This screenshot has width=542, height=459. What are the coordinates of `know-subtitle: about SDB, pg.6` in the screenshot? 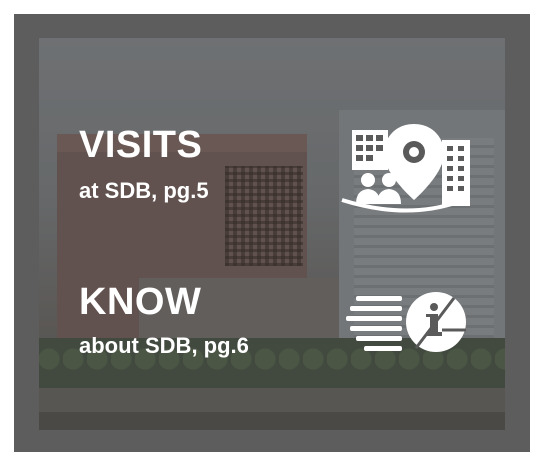 It's located at (164, 346).